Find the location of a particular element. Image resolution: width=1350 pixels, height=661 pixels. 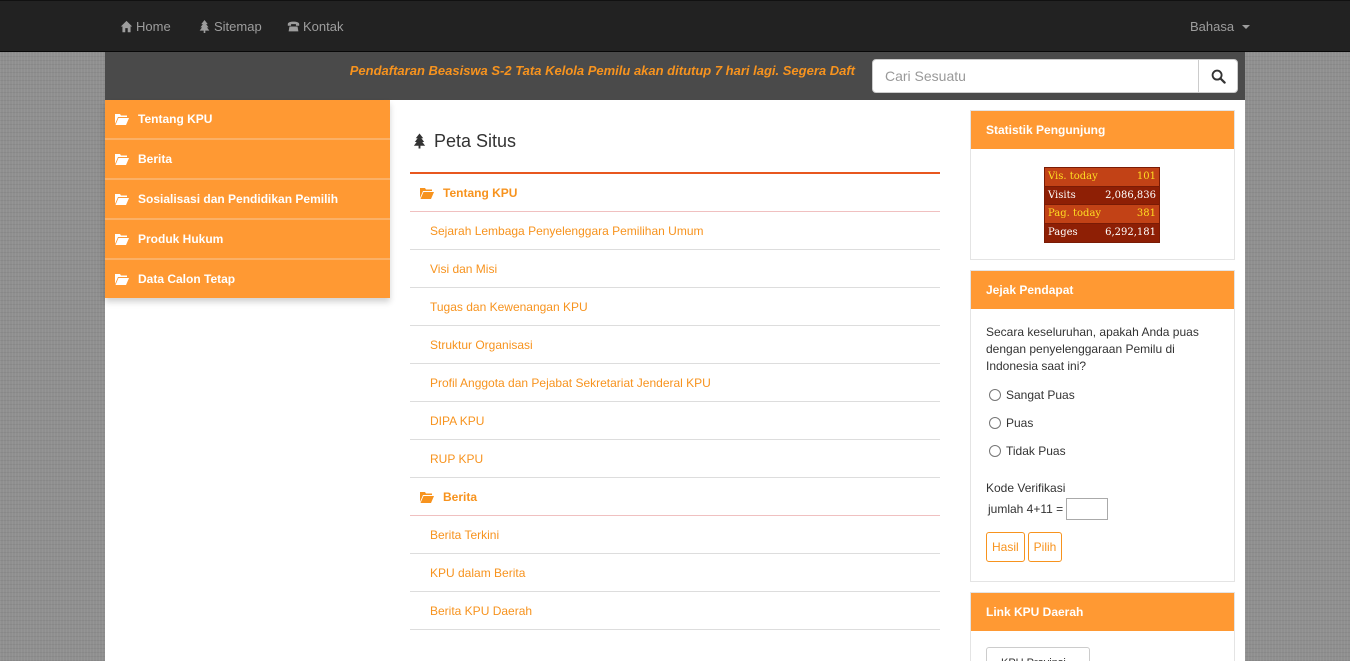

search-bar is located at coordinates (1055, 76).